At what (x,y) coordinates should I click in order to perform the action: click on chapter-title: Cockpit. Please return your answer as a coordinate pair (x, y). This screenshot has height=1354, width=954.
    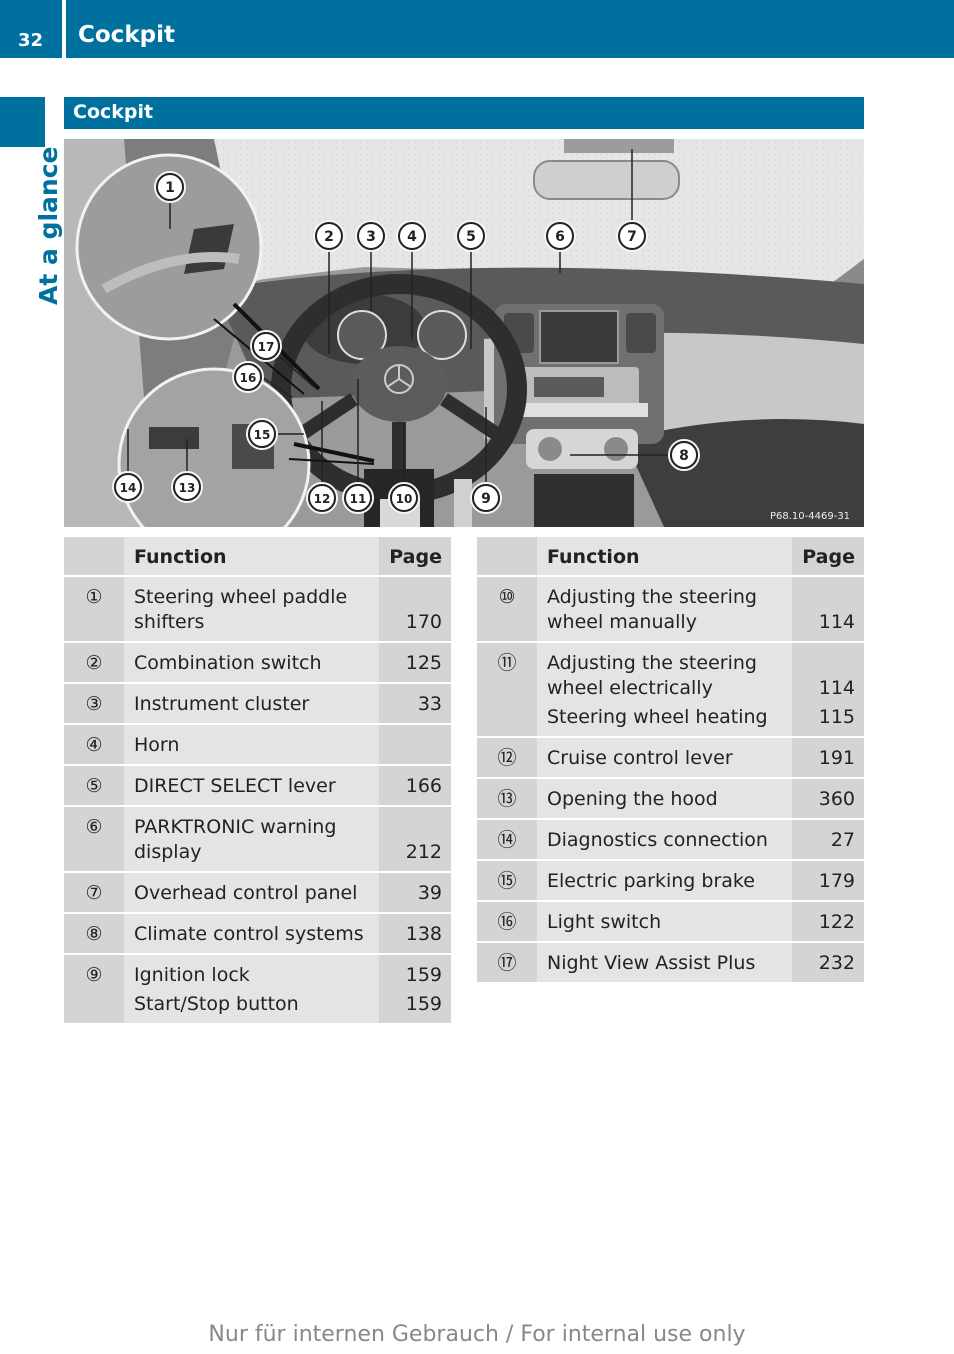
    Looking at the image, I should click on (126, 35).